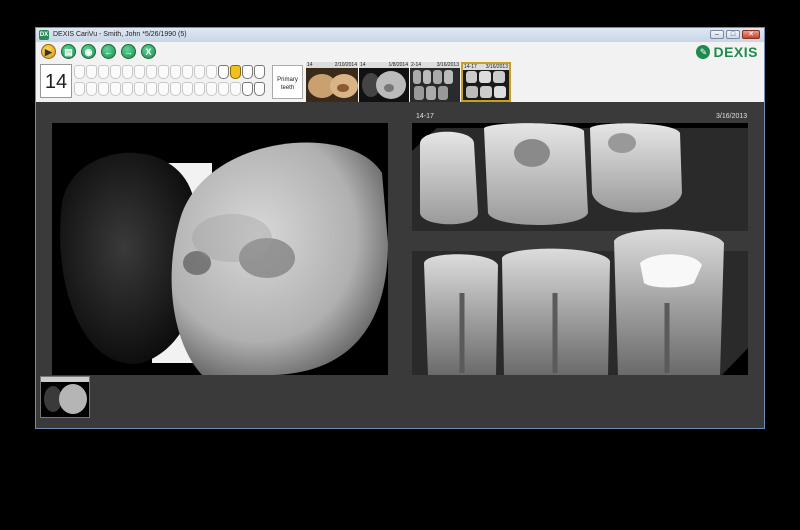 This screenshot has width=800, height=530. What do you see at coordinates (148, 51) in the screenshot?
I see `close-image-button: X` at bounding box center [148, 51].